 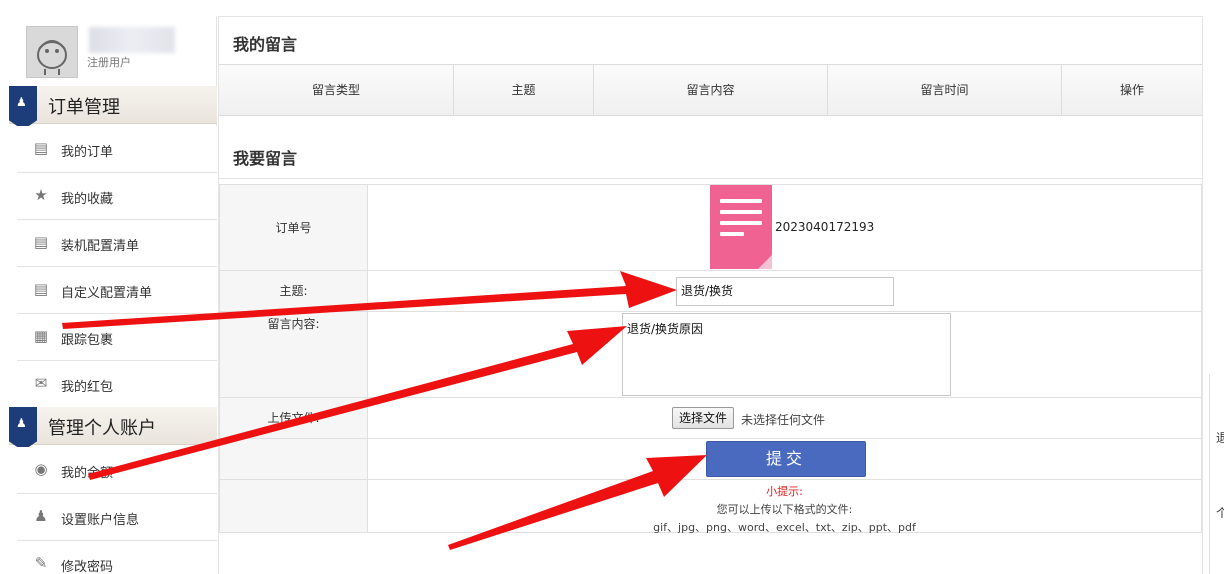 I want to click on form-row-upload: 上传文件: 选择文件 未选择任何文件, so click(x=710, y=418).